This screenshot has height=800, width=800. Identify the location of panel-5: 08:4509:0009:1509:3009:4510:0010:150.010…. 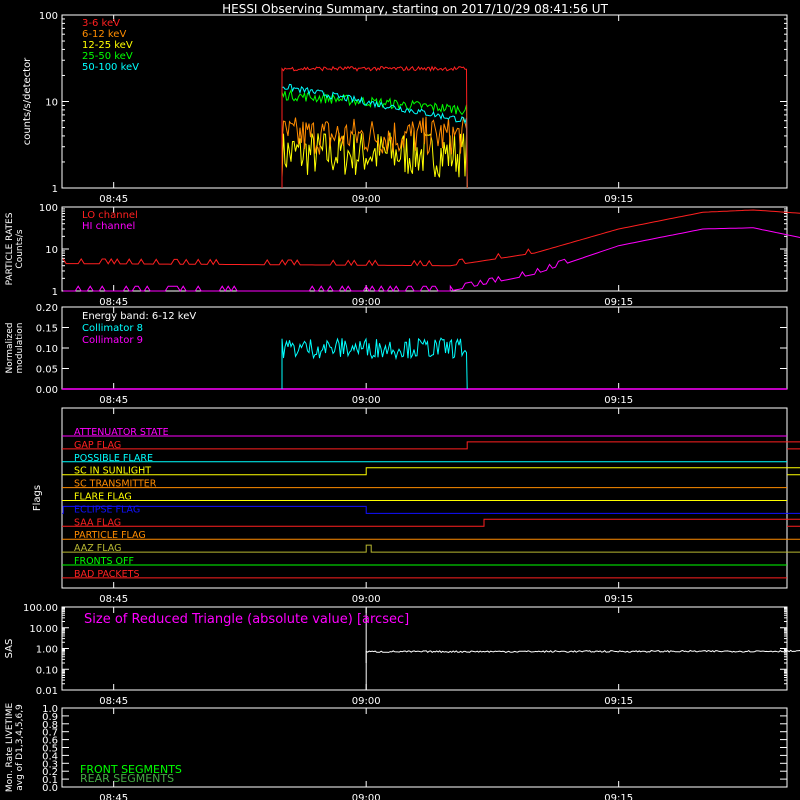
(402, 655).